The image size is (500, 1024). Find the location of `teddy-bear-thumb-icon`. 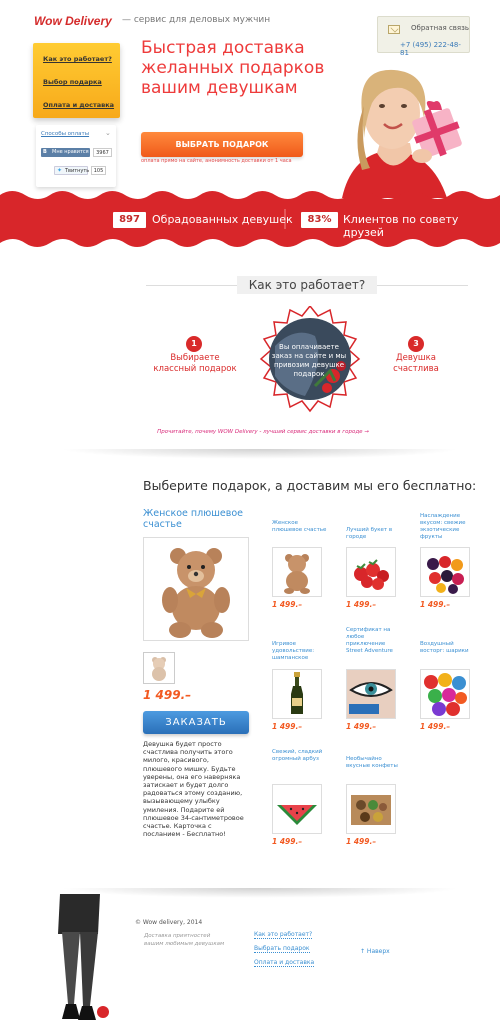

teddy-bear-thumb-icon is located at coordinates (159, 669).